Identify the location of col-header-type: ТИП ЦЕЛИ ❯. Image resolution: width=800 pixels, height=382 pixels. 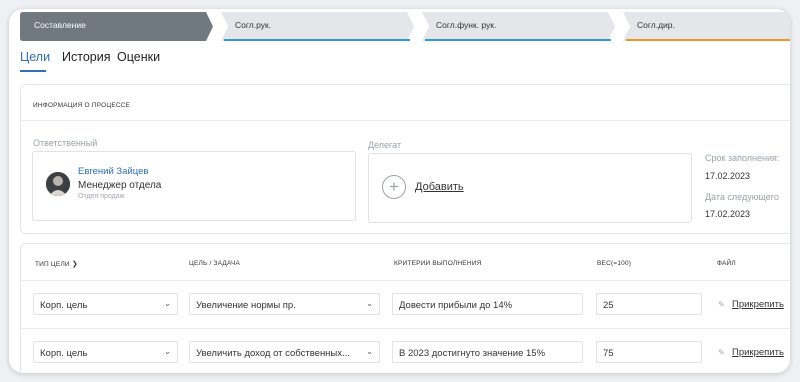
(56, 264).